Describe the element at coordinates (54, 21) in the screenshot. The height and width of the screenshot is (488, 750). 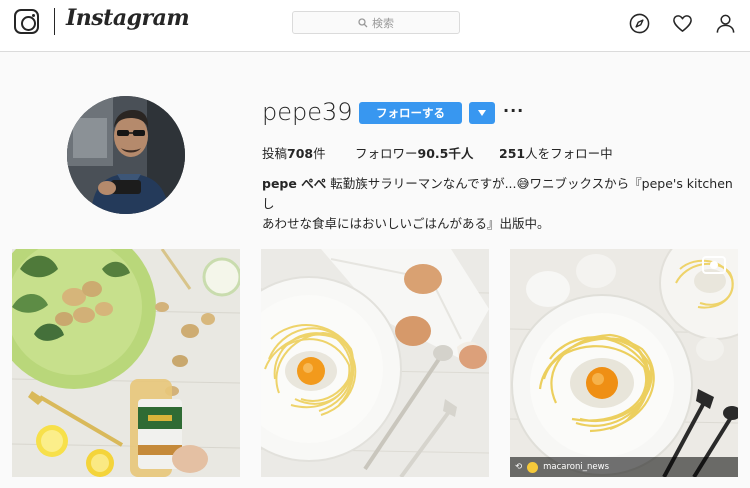
I see `logo-divider` at that location.